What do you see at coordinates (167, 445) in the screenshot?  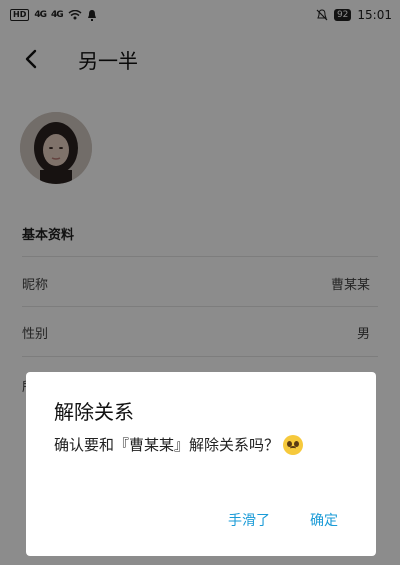 I see `dialog-message: 确认要和『曹某某』解除关系吗？` at bounding box center [167, 445].